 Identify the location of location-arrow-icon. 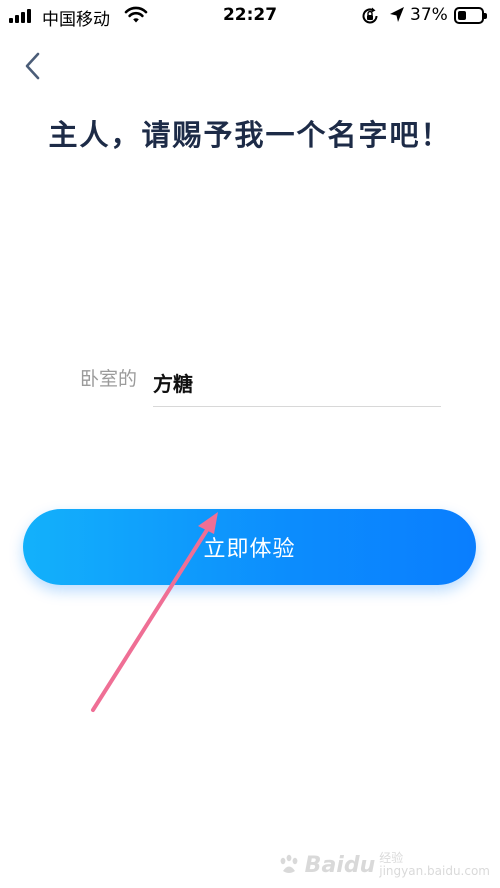
(397, 14).